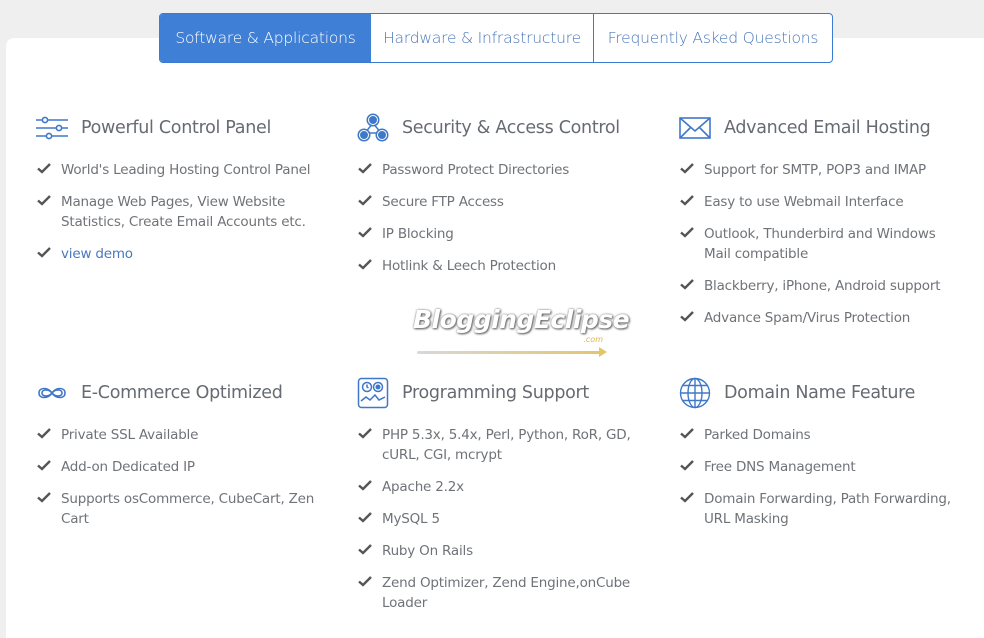 The height and width of the screenshot is (638, 984). Describe the element at coordinates (757, 435) in the screenshot. I see `list-item-text: Parked Domains` at that location.